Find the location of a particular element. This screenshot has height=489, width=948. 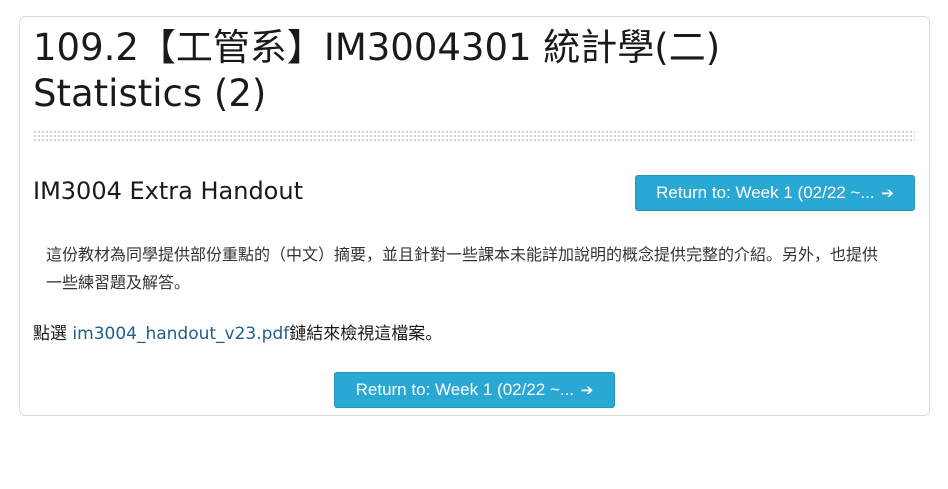

file-link-line: 點選 im3004_handout_v23.pdf鏈結來檢視這檔案。 is located at coordinates (237, 334).